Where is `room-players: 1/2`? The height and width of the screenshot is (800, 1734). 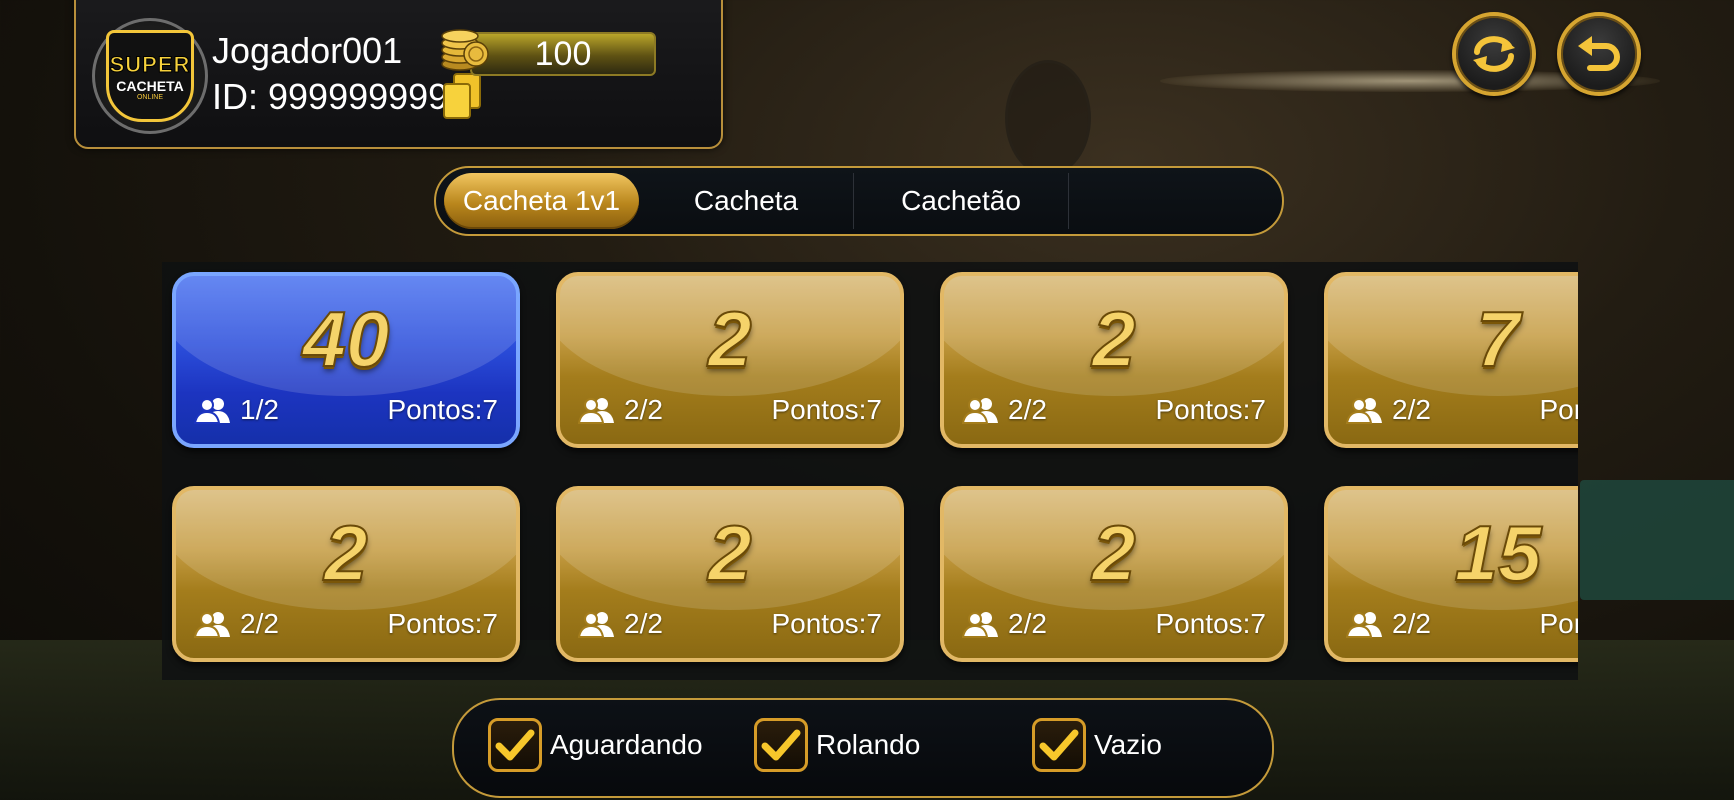
room-players: 1/2 is located at coordinates (236, 410).